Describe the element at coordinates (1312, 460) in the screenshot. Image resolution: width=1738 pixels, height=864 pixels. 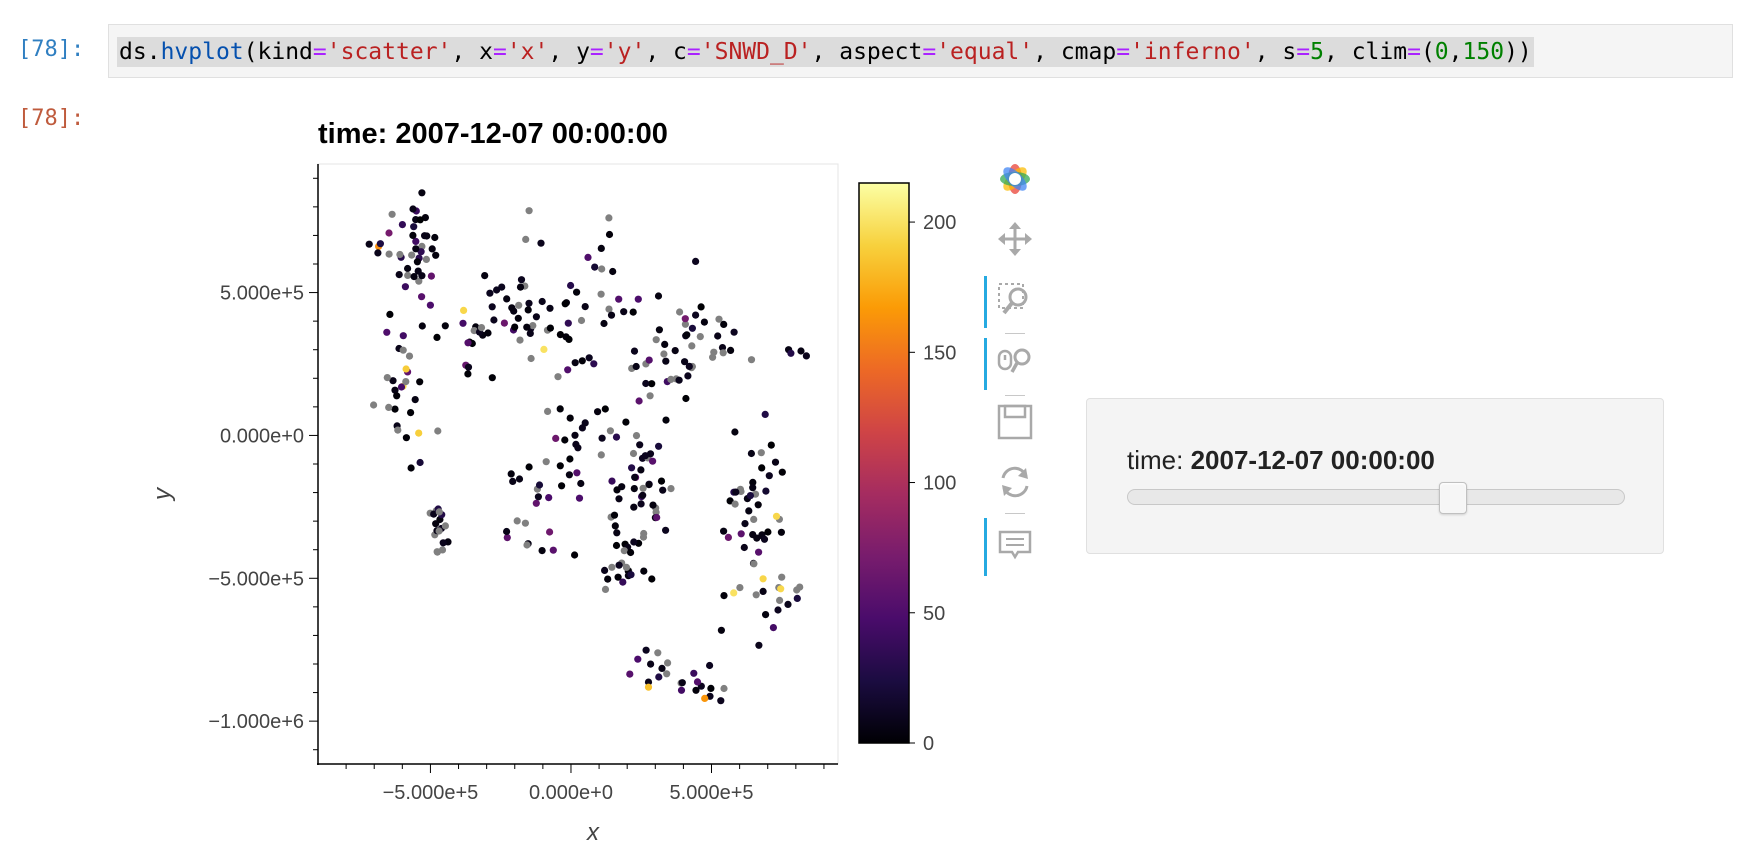
I see `time-slider-value: 2007-12-07 00:00:00` at that location.